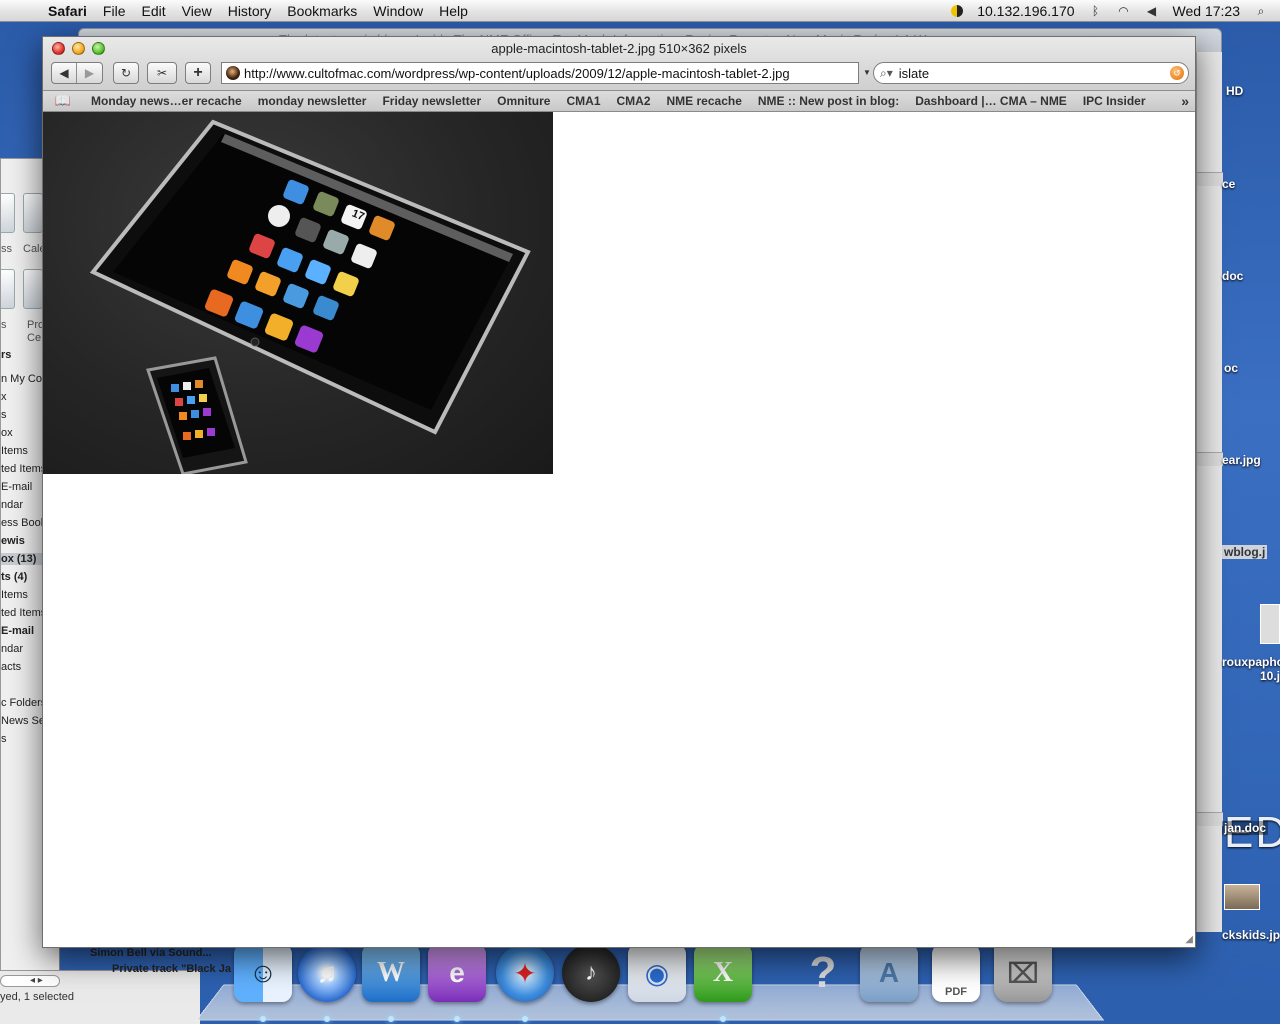 This screenshot has width=1280, height=1024. Describe the element at coordinates (1189, 939) in the screenshot. I see `resize-grip-icon: ◢` at that location.